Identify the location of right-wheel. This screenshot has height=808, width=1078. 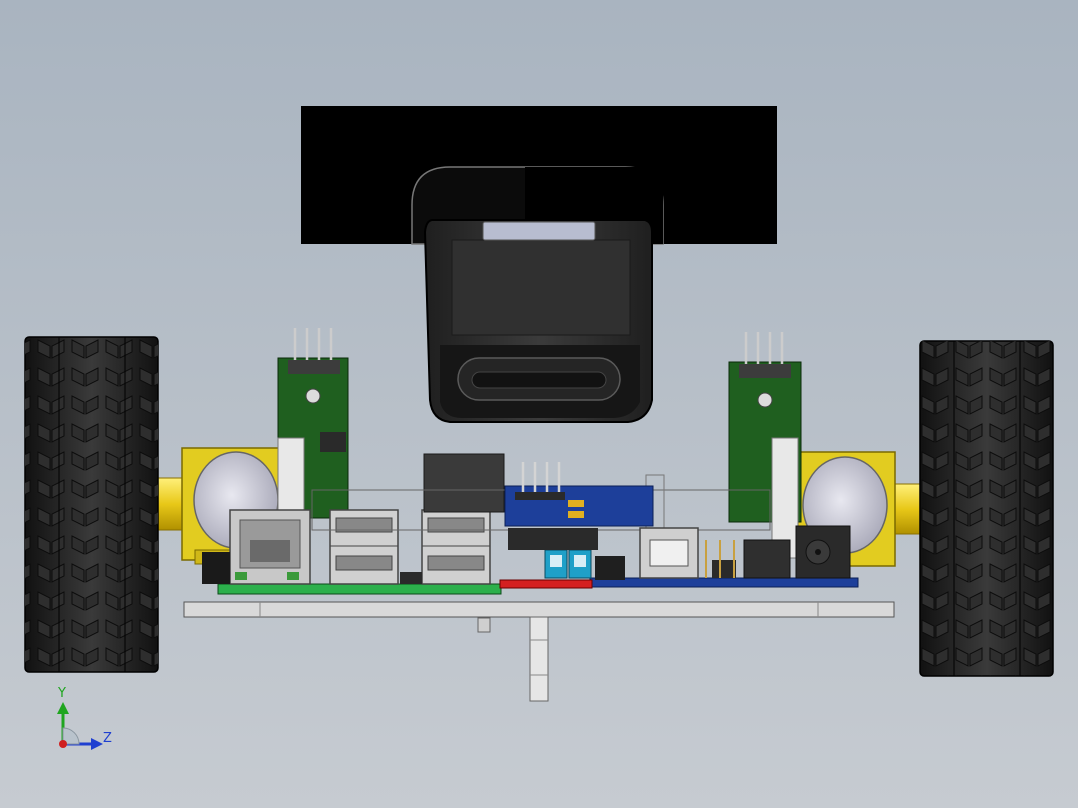
(986, 508).